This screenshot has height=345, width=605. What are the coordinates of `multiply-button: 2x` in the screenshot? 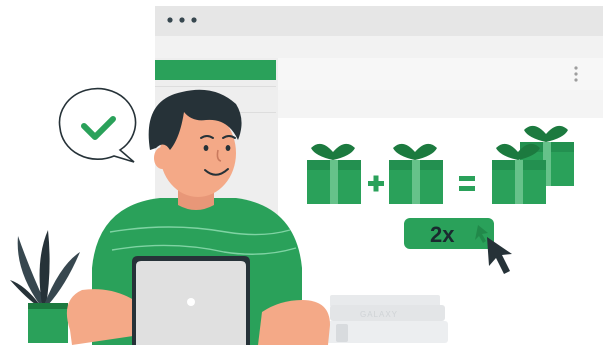 It's located at (449, 233).